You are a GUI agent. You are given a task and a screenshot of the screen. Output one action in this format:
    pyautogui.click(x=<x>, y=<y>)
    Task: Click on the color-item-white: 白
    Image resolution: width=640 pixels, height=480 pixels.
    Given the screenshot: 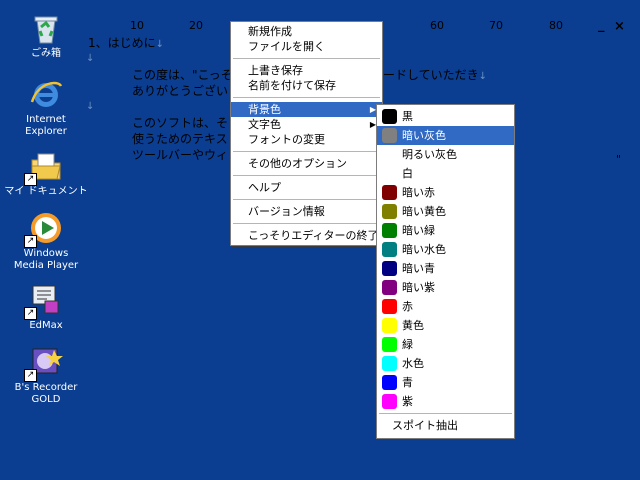 What is the action you would take?
    pyautogui.click(x=445, y=173)
    